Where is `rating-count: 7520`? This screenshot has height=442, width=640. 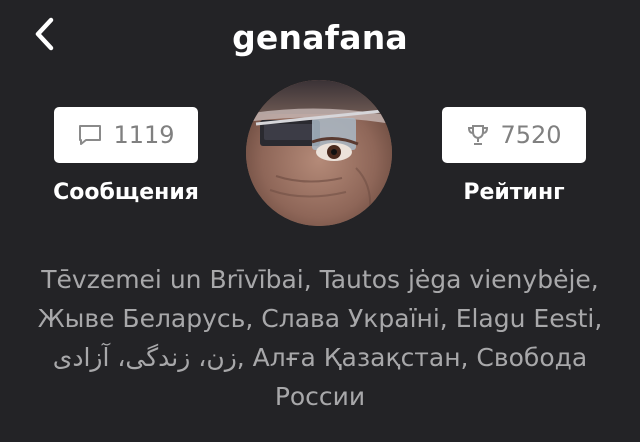 rating-count: 7520 is located at coordinates (531, 135).